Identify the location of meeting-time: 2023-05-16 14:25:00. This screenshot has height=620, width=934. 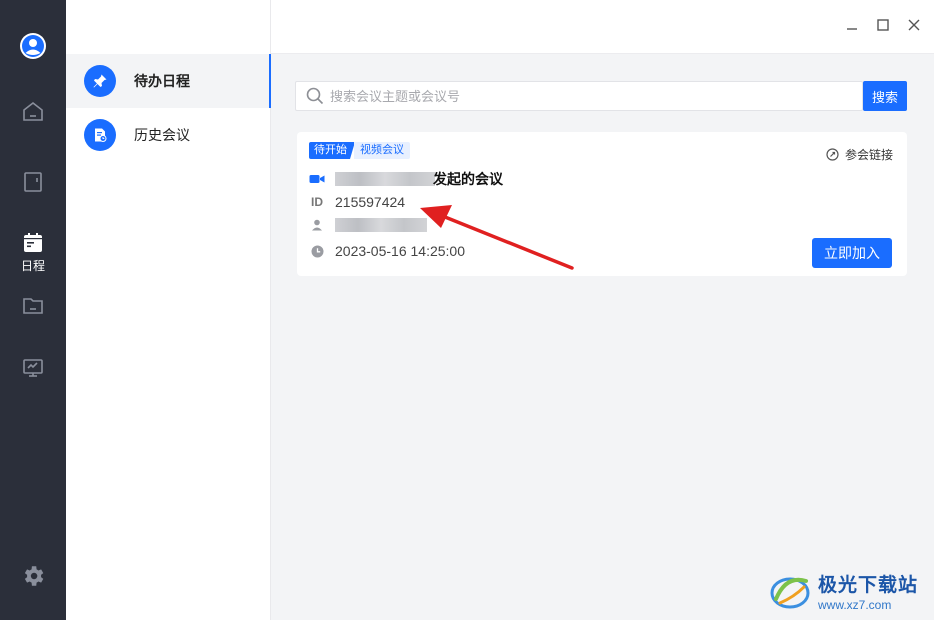
(400, 251).